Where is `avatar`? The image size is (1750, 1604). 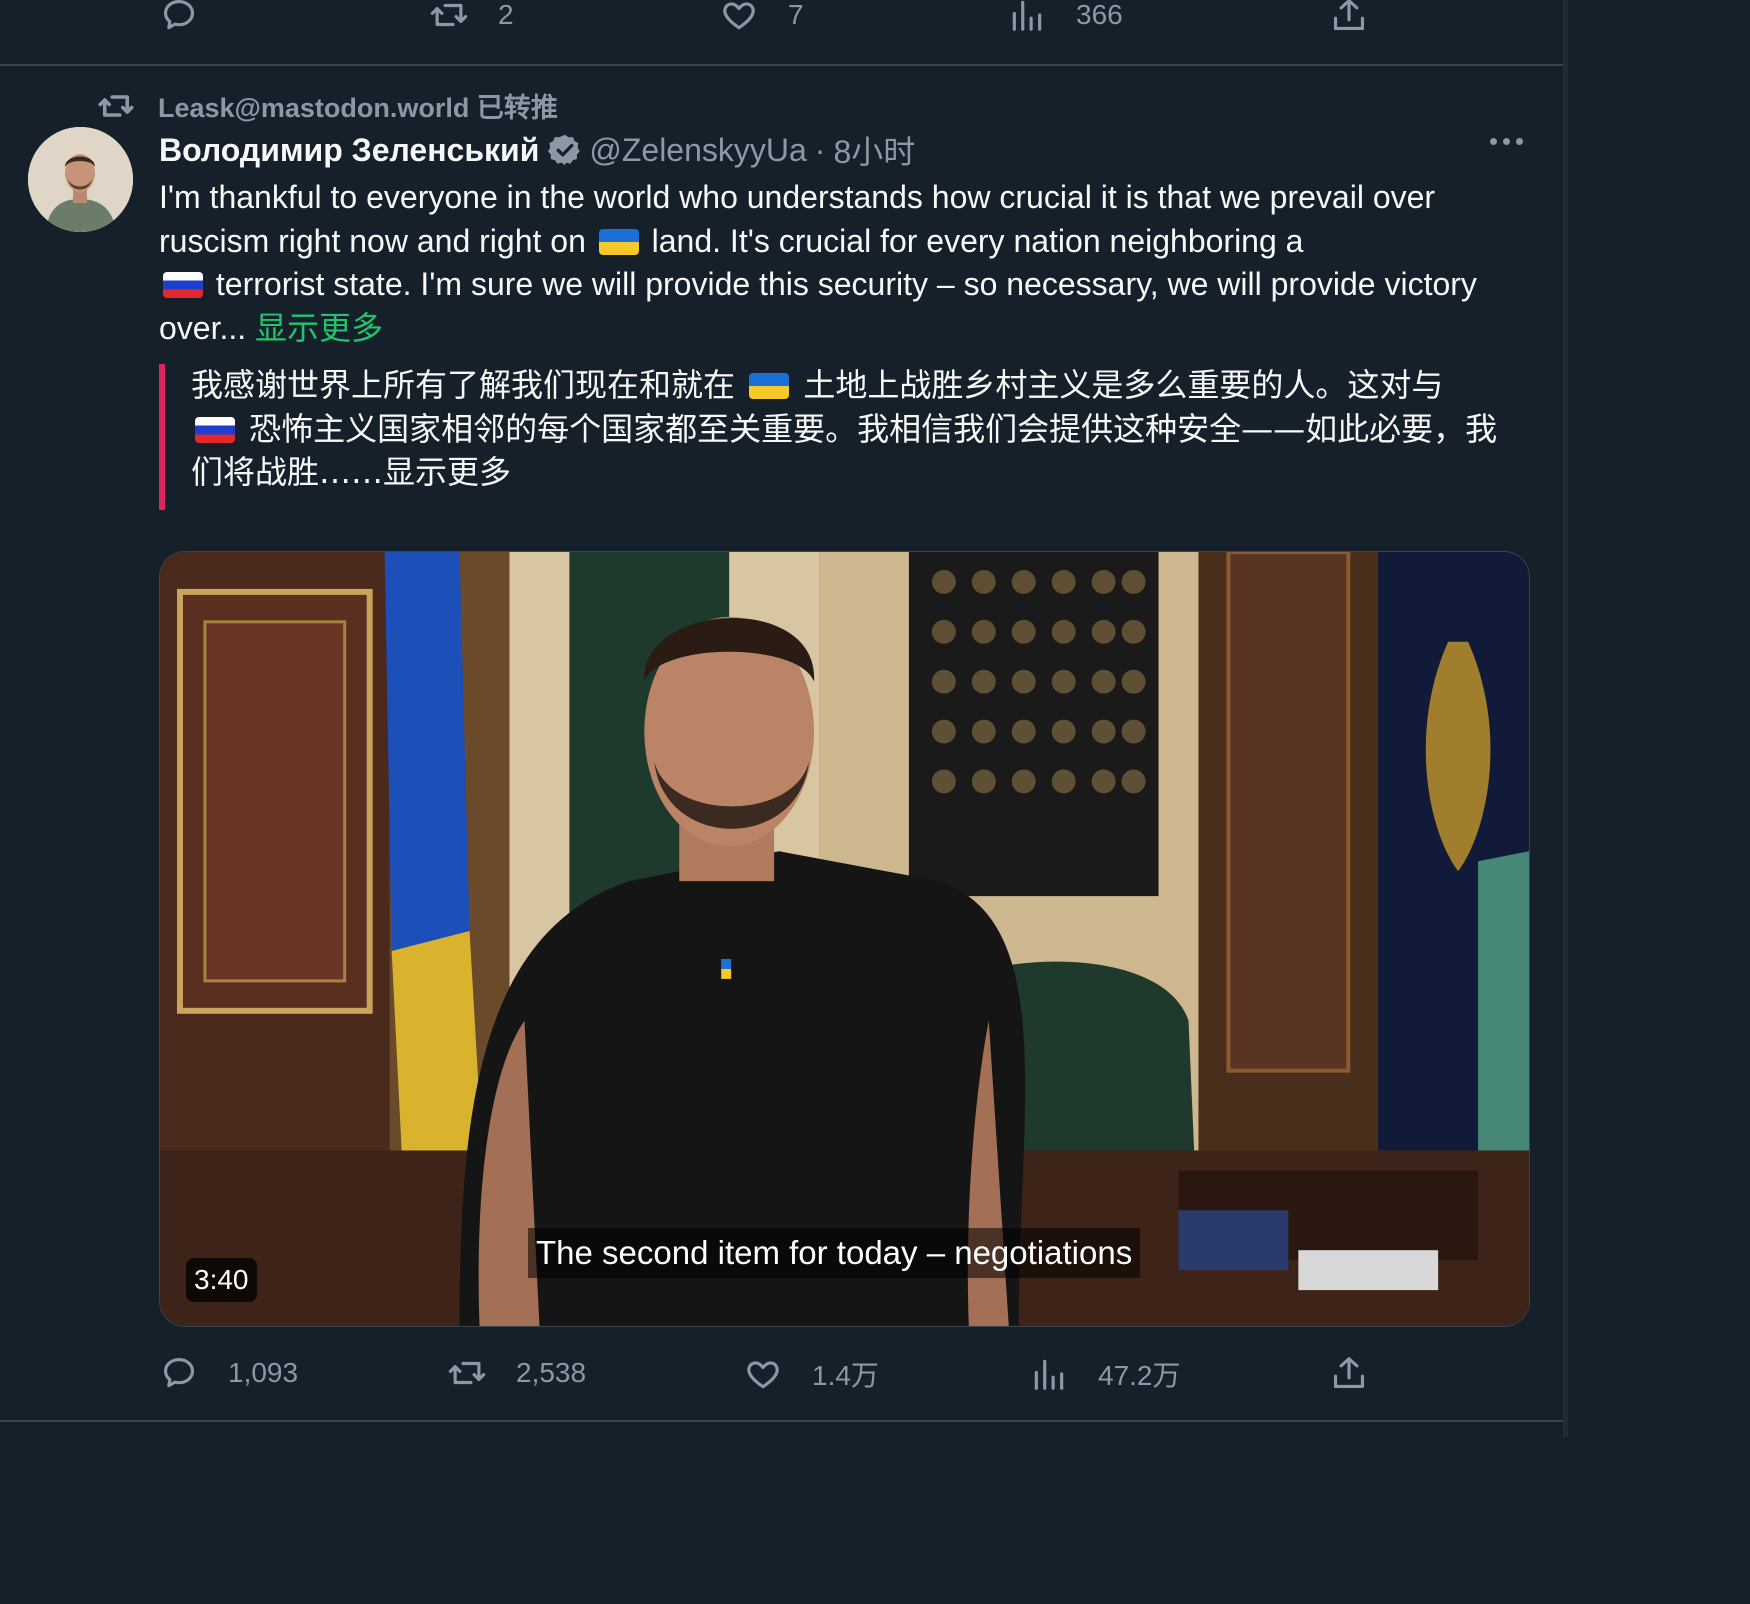 avatar is located at coordinates (80, 179).